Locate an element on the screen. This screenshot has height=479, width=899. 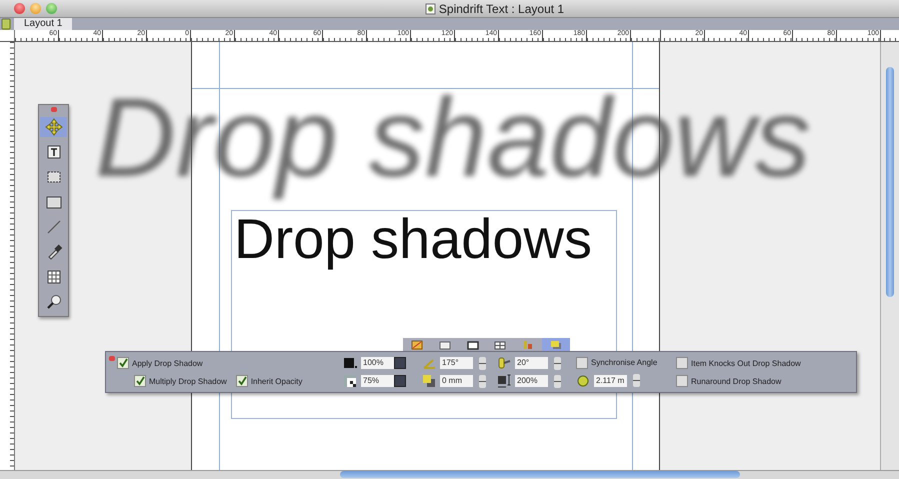
input-field: 75% is located at coordinates (377, 381).